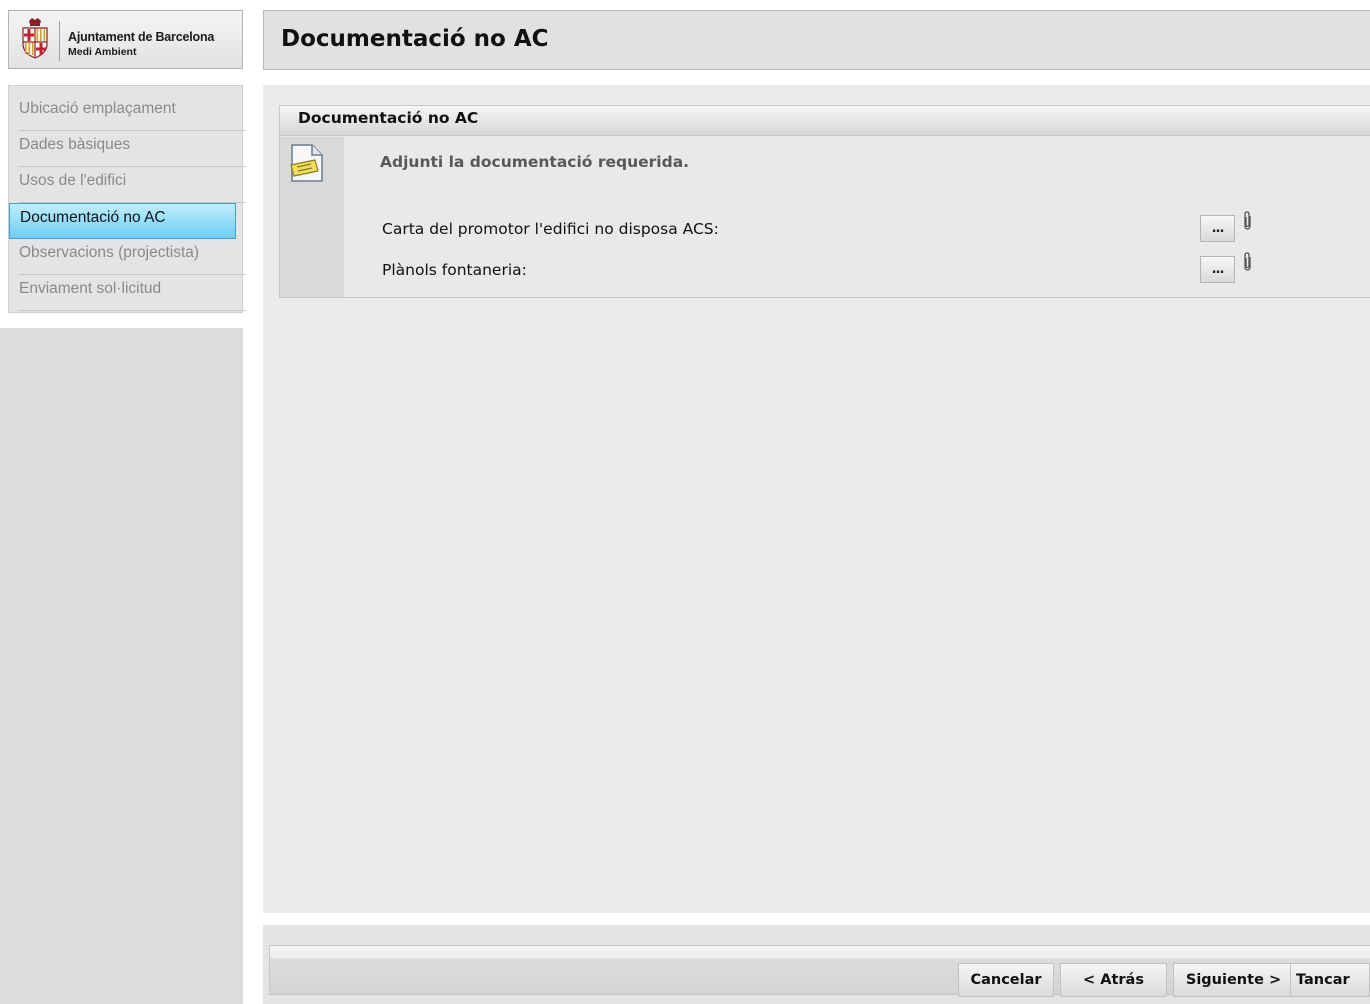  I want to click on close-button-label: Tancar, so click(1323, 980).